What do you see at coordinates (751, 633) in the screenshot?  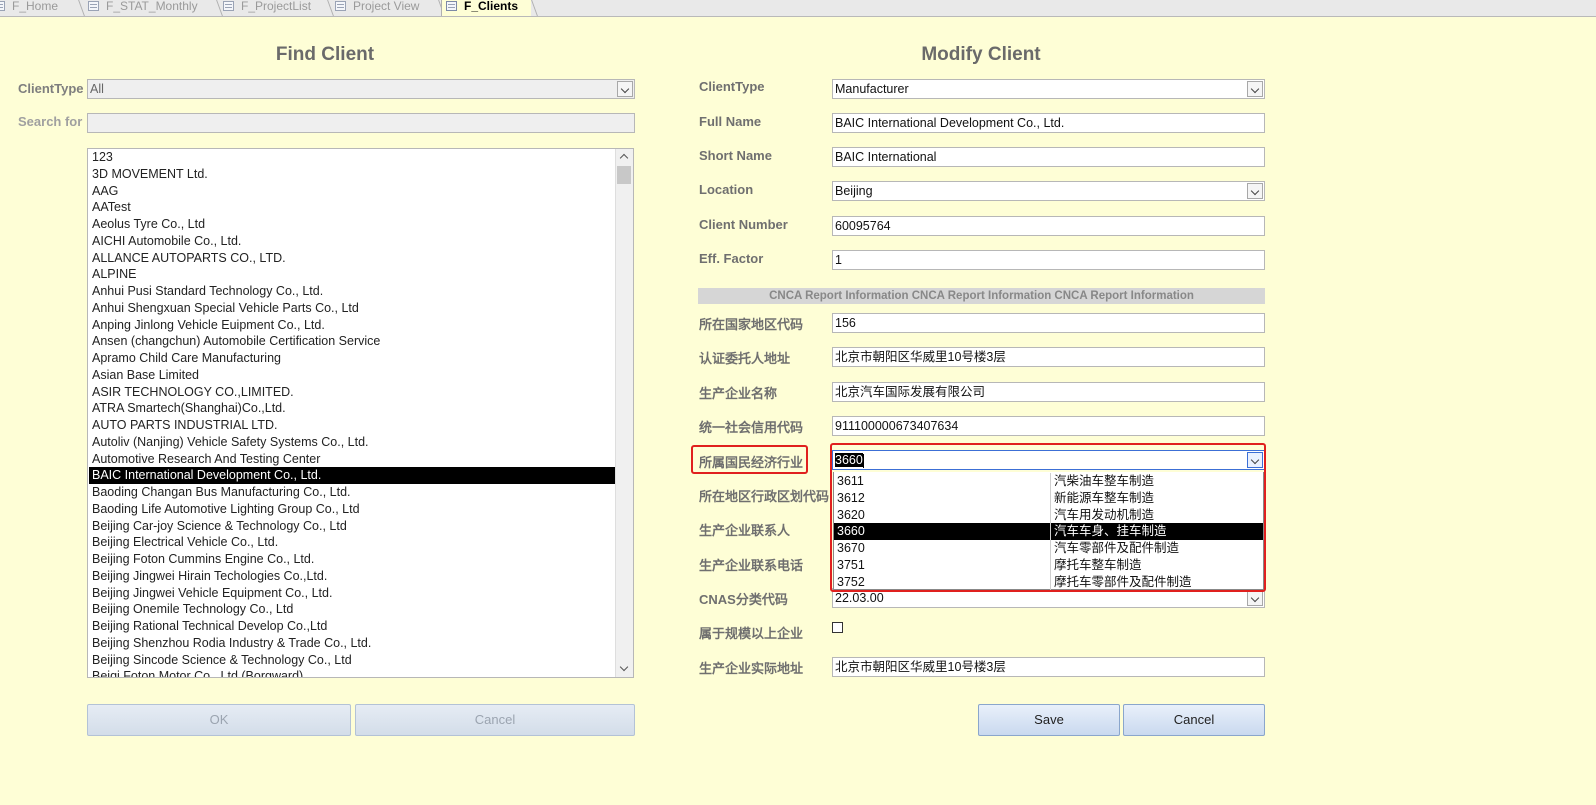 I see `above-scale-label: 属于规模以上企业` at bounding box center [751, 633].